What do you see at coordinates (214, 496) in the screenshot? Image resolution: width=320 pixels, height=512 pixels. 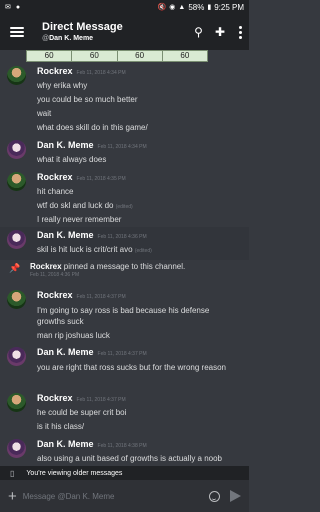 I see `emoji-icon` at bounding box center [214, 496].